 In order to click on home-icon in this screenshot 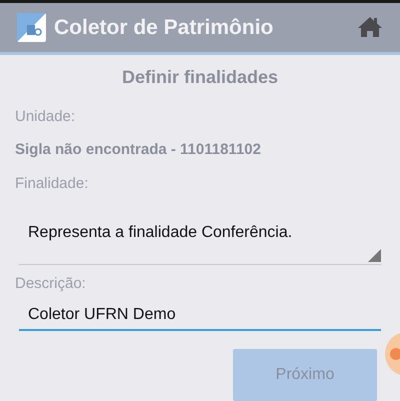, I will do `click(370, 27)`.